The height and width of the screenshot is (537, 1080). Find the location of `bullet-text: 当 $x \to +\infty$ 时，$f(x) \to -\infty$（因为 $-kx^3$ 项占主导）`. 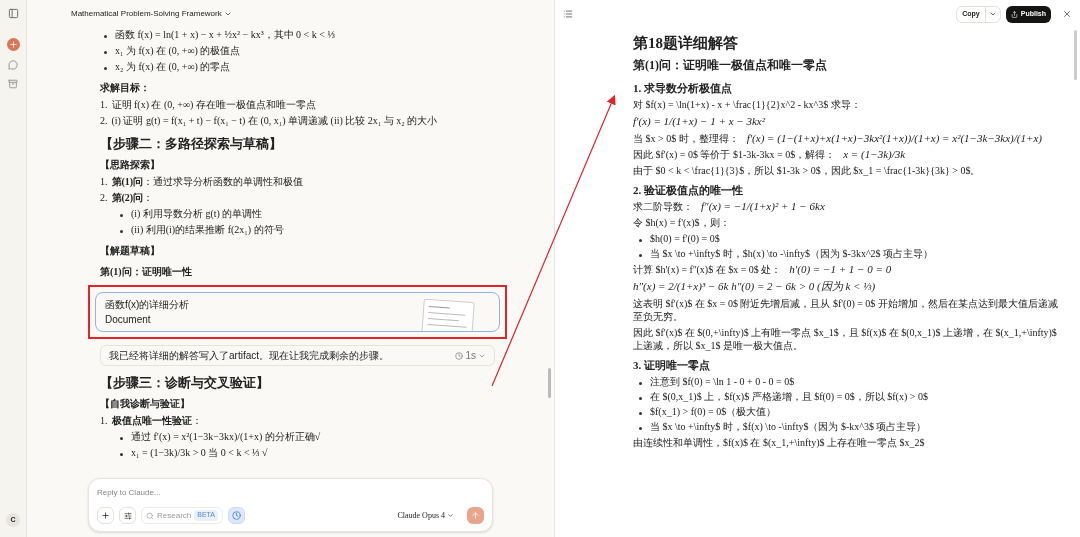

bullet-text: 当 $x \to +\infty$ 时，$f(x) \to -\infty$（因为 $-kx^3$ 项占主导） is located at coordinates (788, 426).